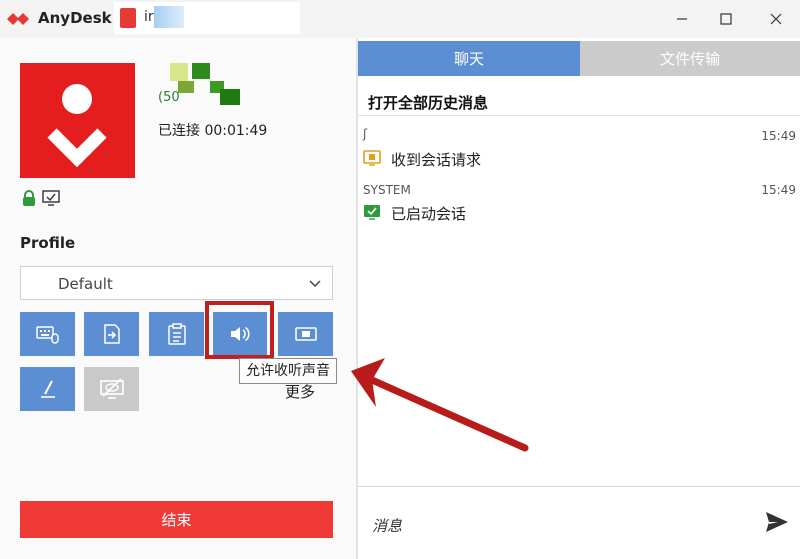 This screenshot has width=800, height=559. What do you see at coordinates (579, 486) in the screenshot?
I see `input-divider` at bounding box center [579, 486].